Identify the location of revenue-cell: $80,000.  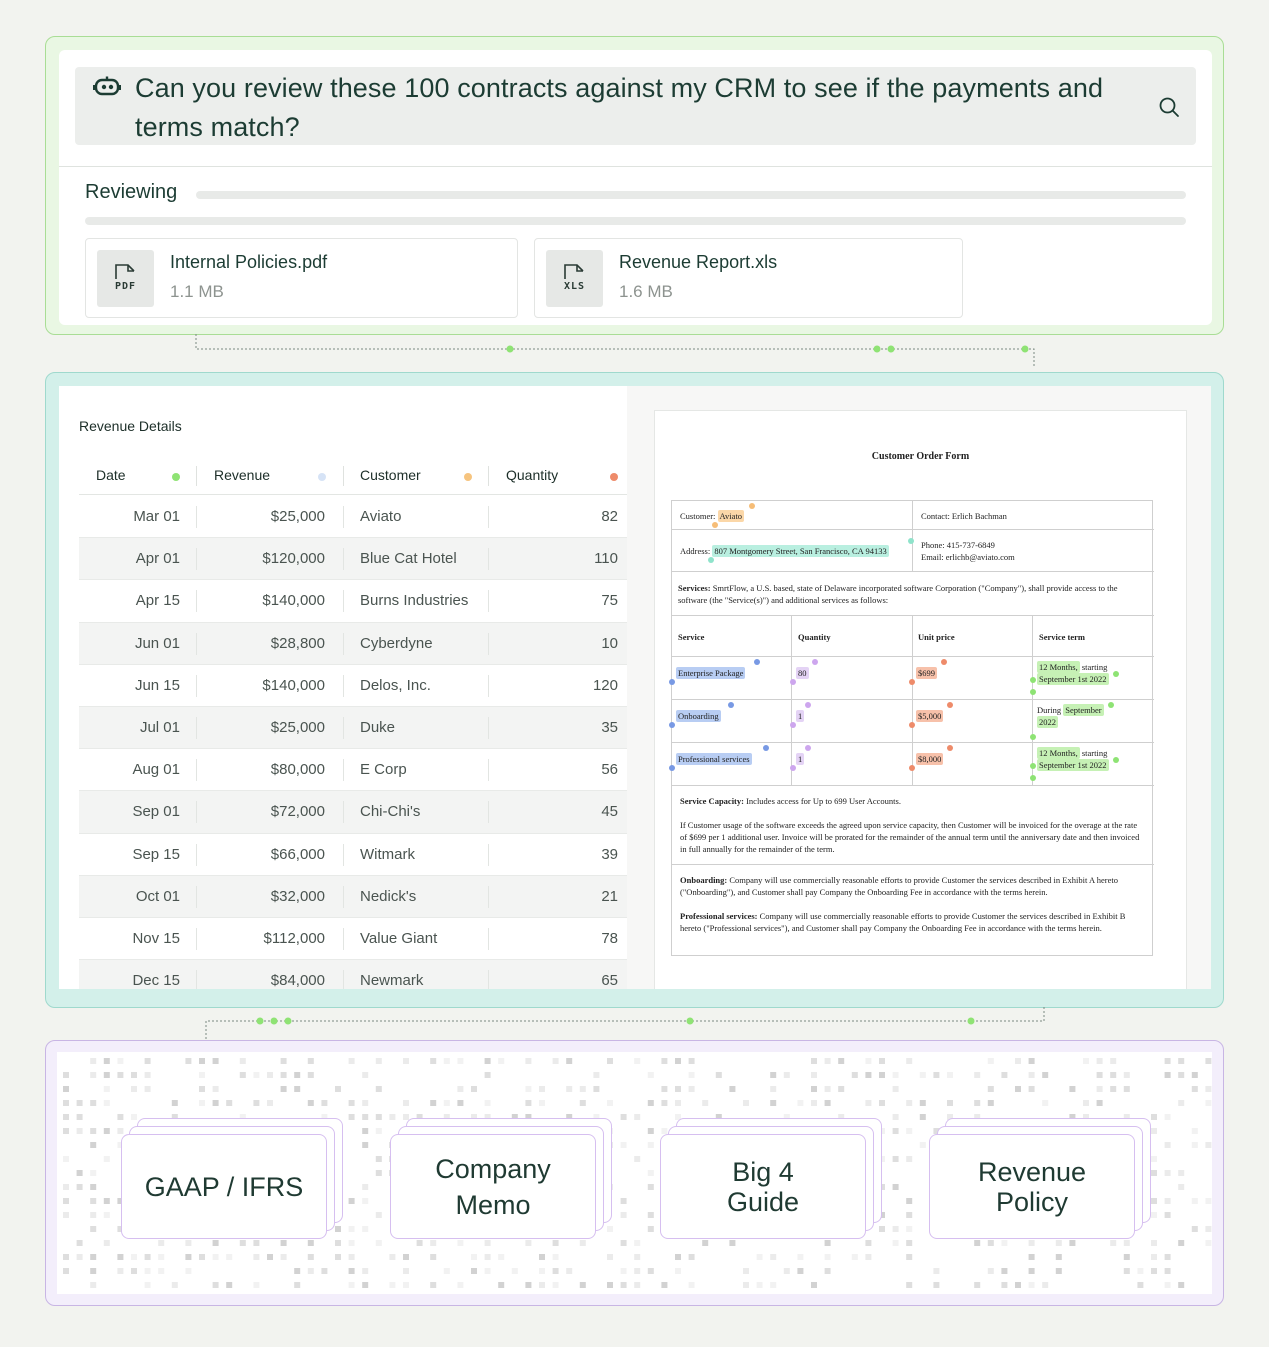
(297, 770).